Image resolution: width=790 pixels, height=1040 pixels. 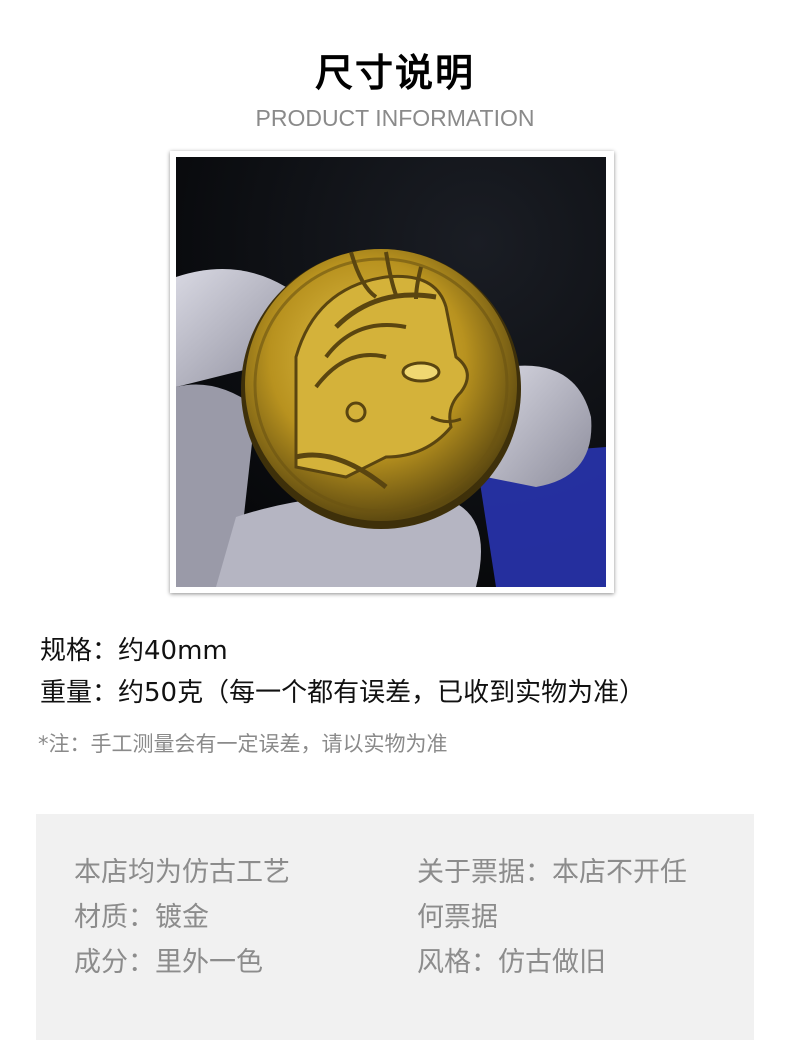 I want to click on measurement-note: *注：手工测量会有一定误差，请以实物为准, so click(x=243, y=744).